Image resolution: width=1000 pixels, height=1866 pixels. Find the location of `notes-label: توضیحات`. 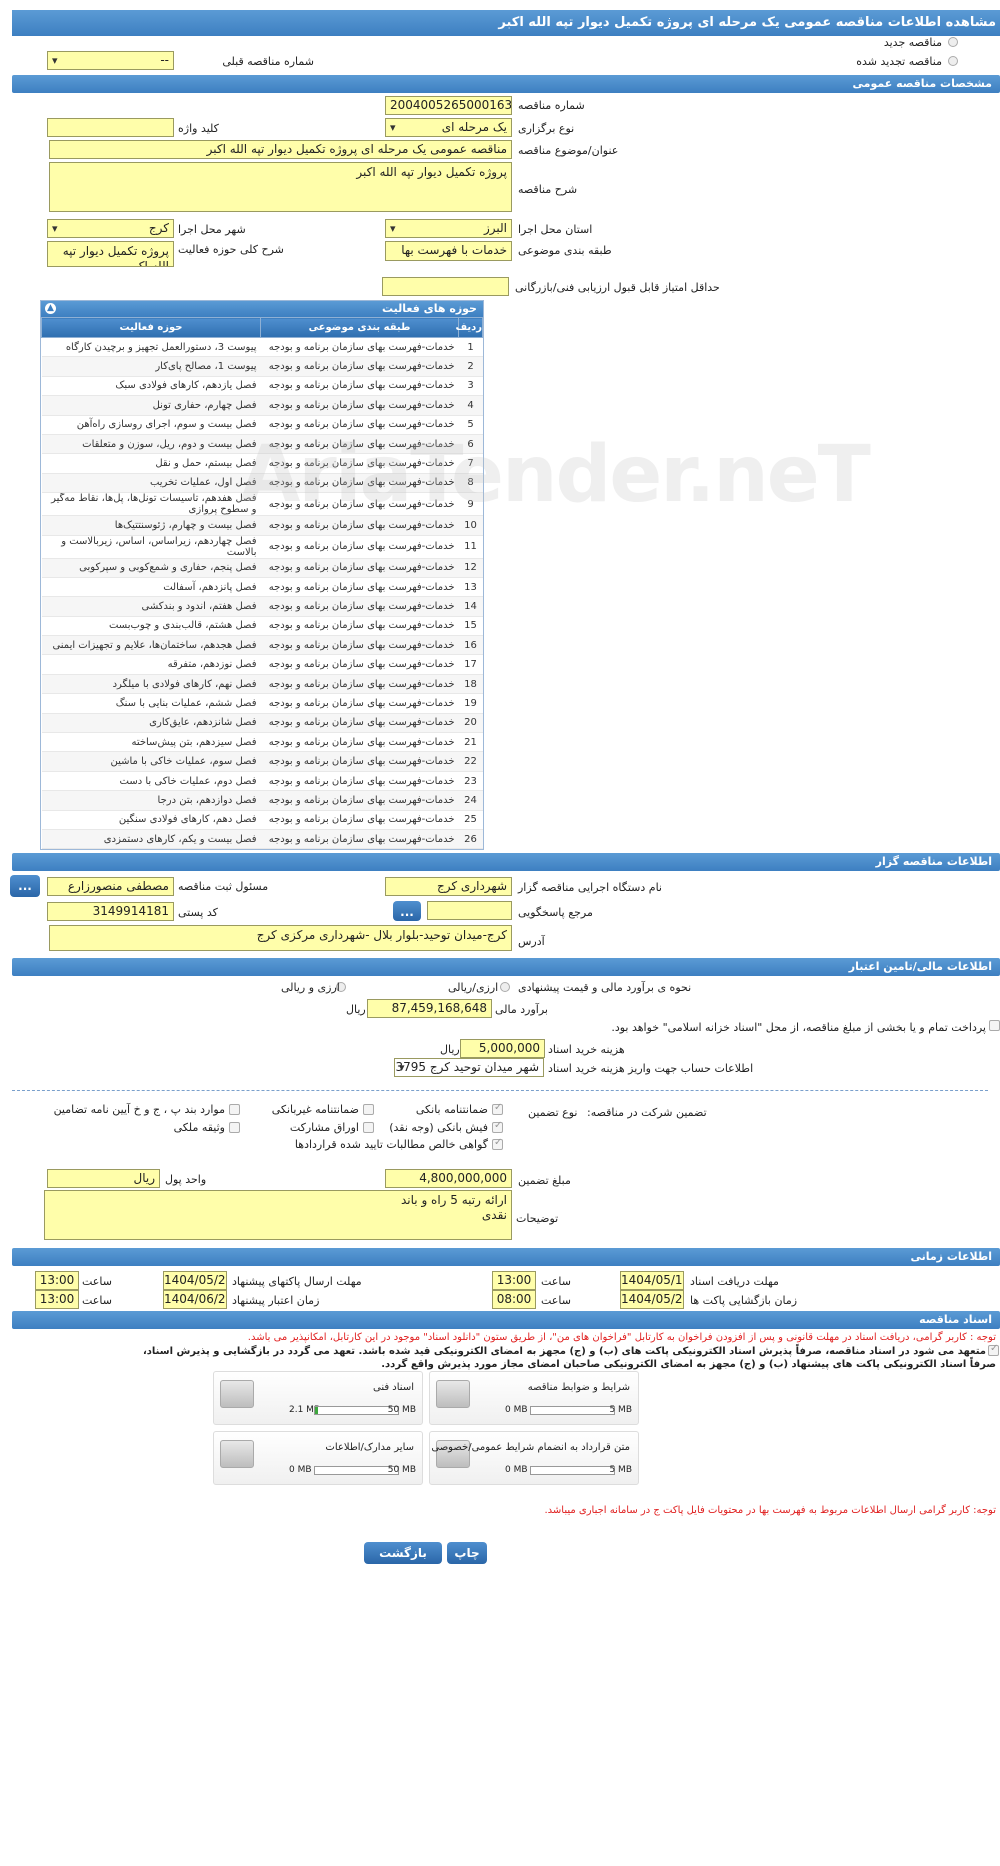

notes-label: توضیحات is located at coordinates (537, 1218).